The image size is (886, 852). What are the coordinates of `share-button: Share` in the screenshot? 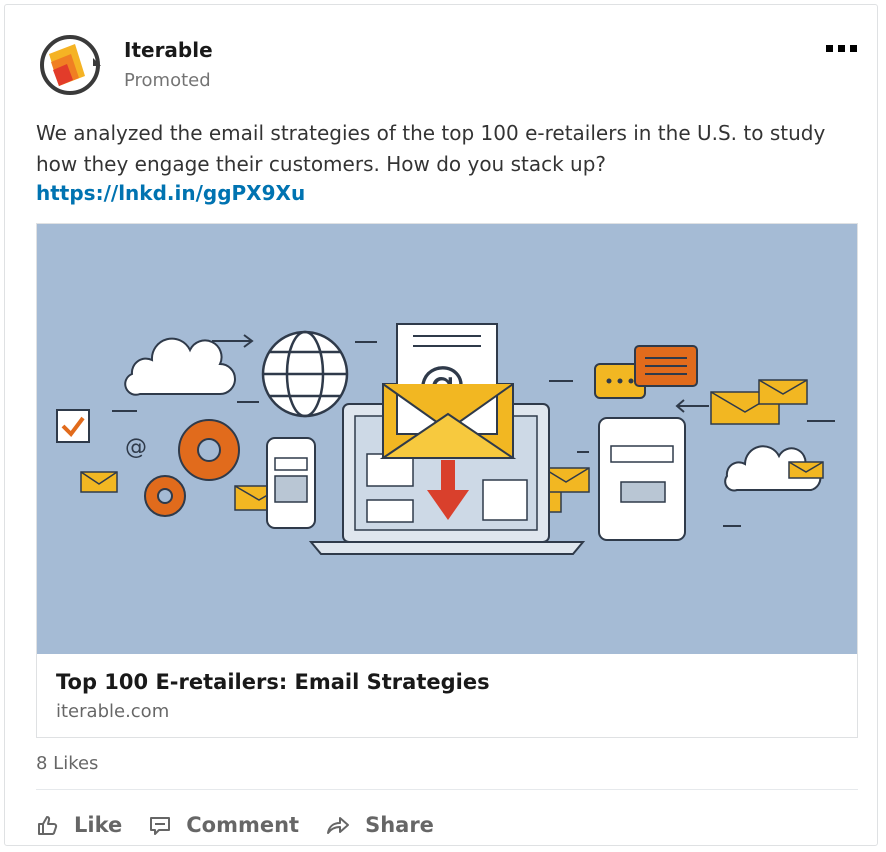 It's located at (379, 825).